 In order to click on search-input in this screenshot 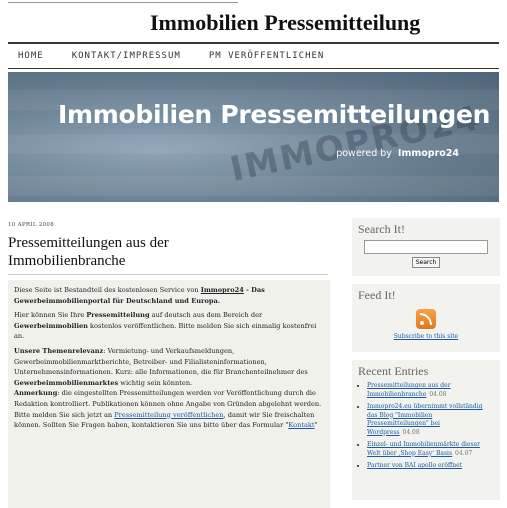, I will do `click(426, 247)`.